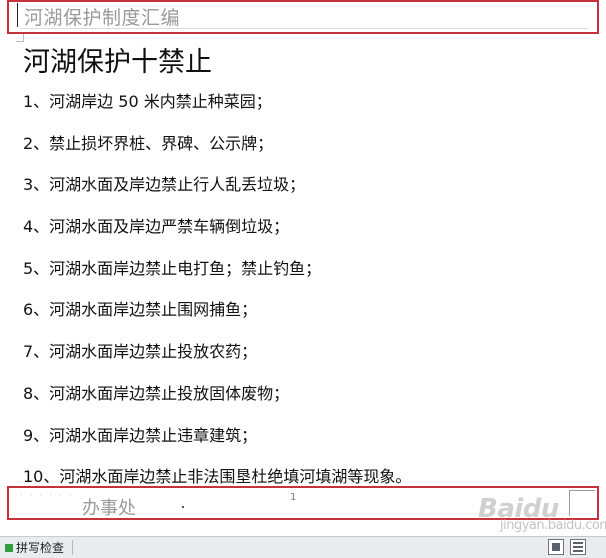 The width and height of the screenshot is (606, 558). Describe the element at coordinates (217, 192) in the screenshot. I see `list-item: 3、河湖水面及岸边禁止行人乱丢垃圾；` at that location.